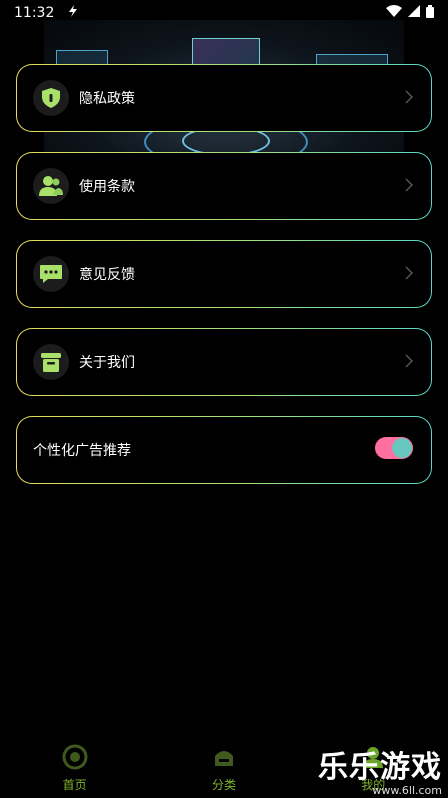 Image resolution: width=448 pixels, height=798 pixels. What do you see at coordinates (414, 13) in the screenshot?
I see `signal-icon` at bounding box center [414, 13].